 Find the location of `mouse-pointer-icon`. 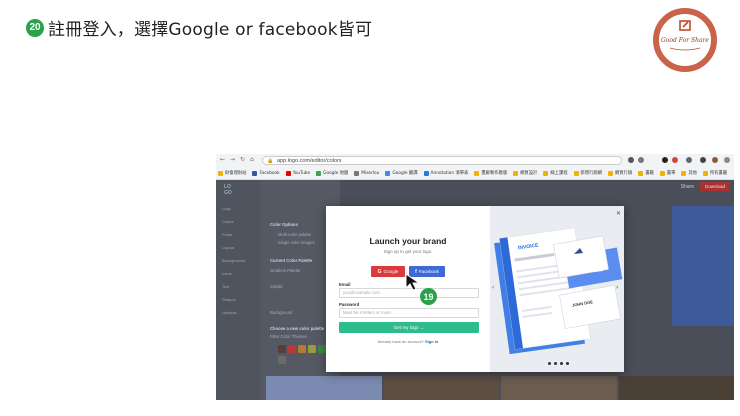

mouse-pointer-icon is located at coordinates (413, 282).